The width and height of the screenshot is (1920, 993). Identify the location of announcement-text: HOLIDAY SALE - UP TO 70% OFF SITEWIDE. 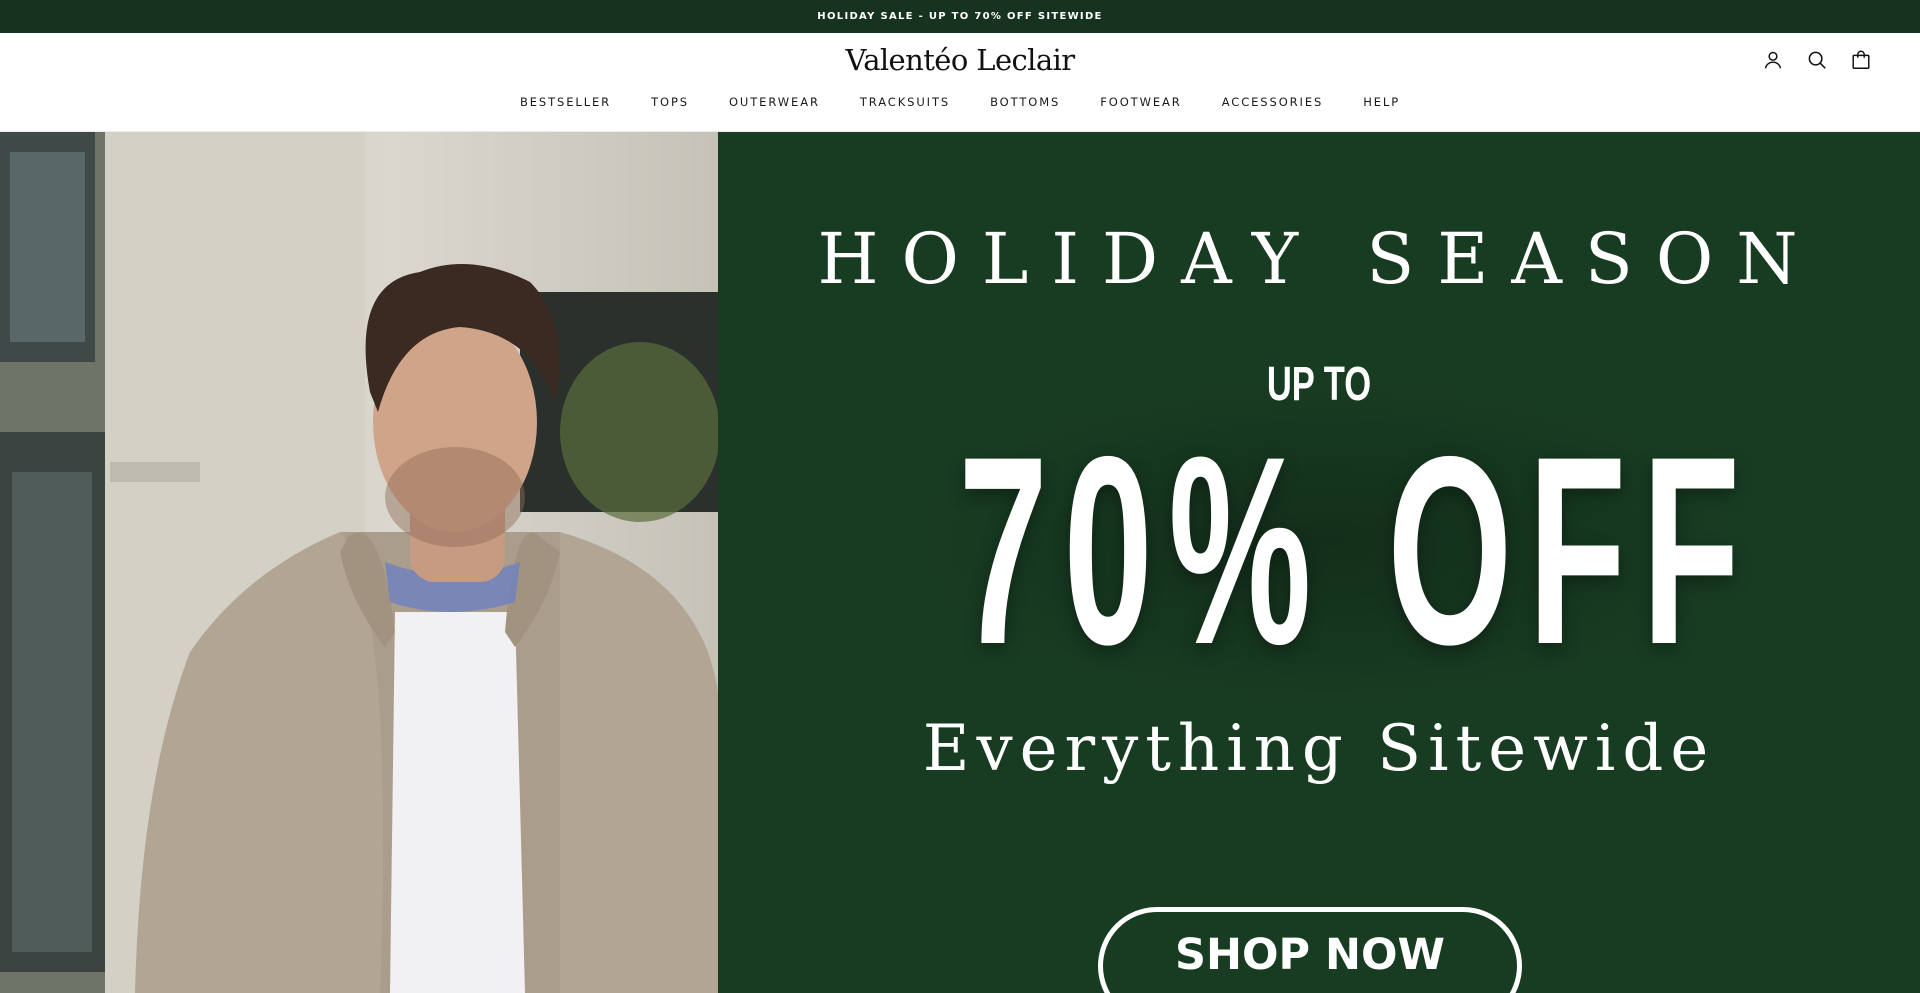
(960, 16).